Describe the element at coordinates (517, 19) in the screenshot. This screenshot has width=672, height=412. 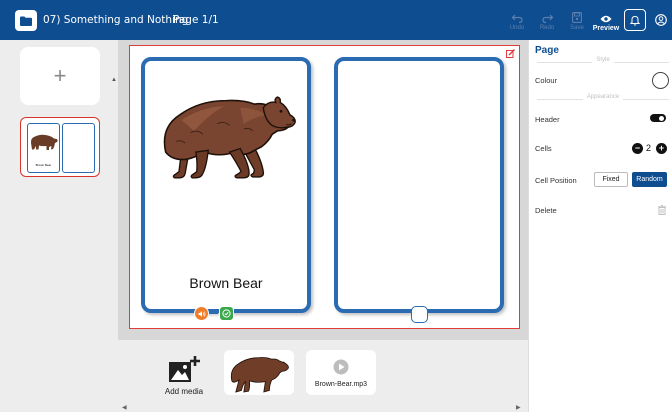
I see `undo-icon` at that location.